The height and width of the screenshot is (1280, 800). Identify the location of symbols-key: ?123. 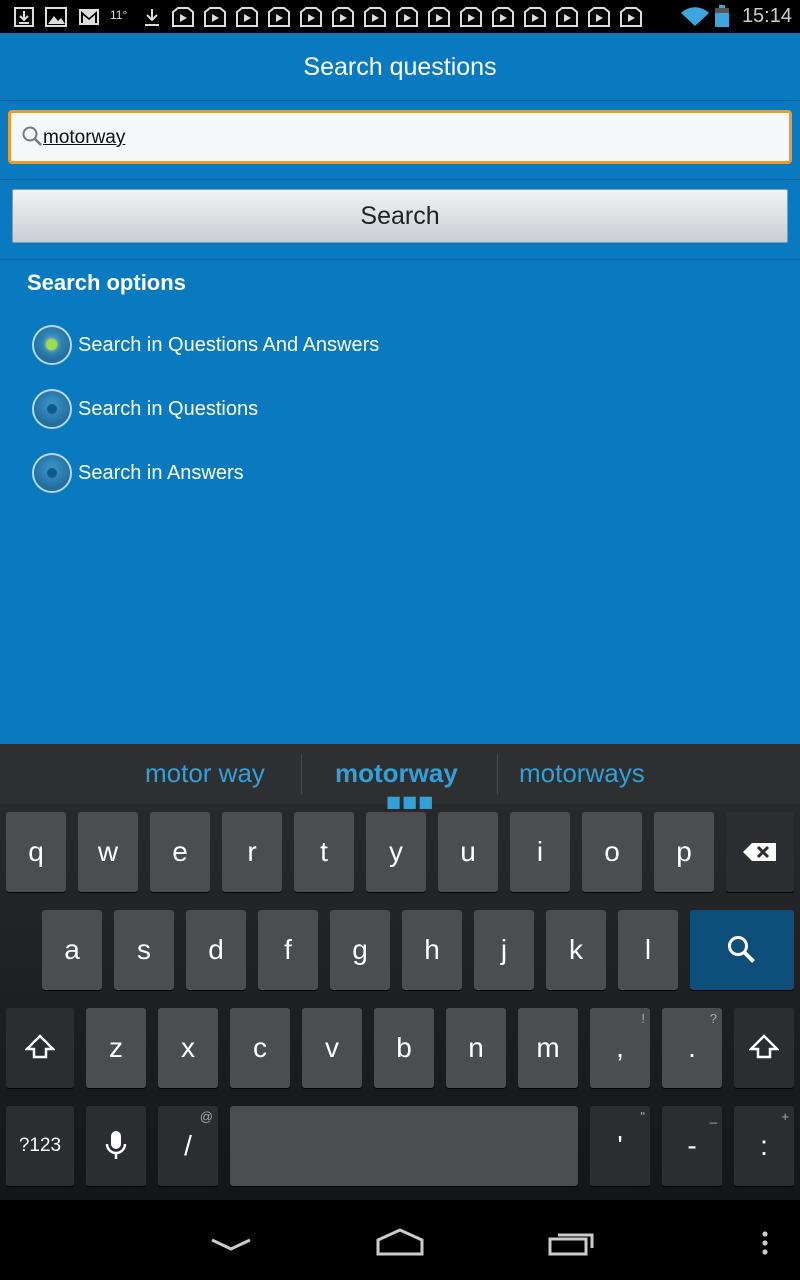
(40, 1146).